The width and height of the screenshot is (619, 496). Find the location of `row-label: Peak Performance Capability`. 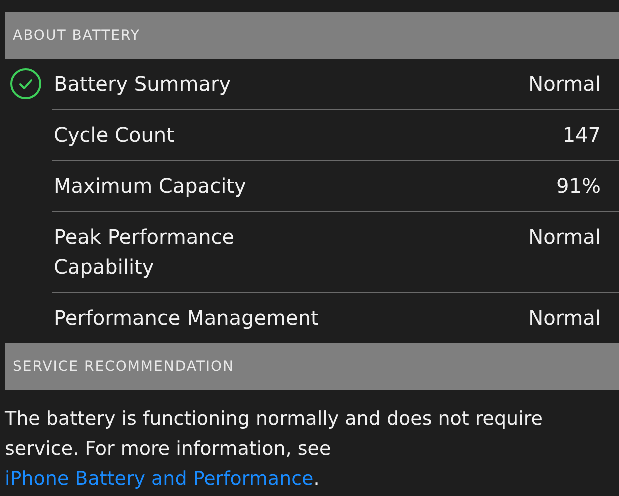

row-label: Peak Performance Capability is located at coordinates (145, 252).